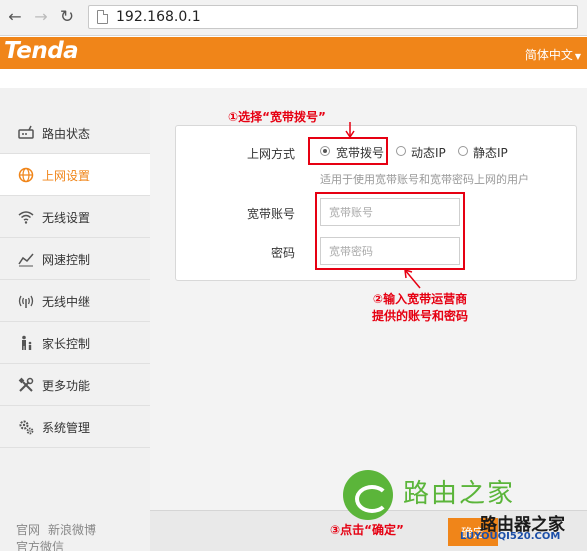 This screenshot has width=587, height=551. Describe the element at coordinates (510, 536) in the screenshot. I see `watermark-url: LUYOUQI520.COM` at that location.